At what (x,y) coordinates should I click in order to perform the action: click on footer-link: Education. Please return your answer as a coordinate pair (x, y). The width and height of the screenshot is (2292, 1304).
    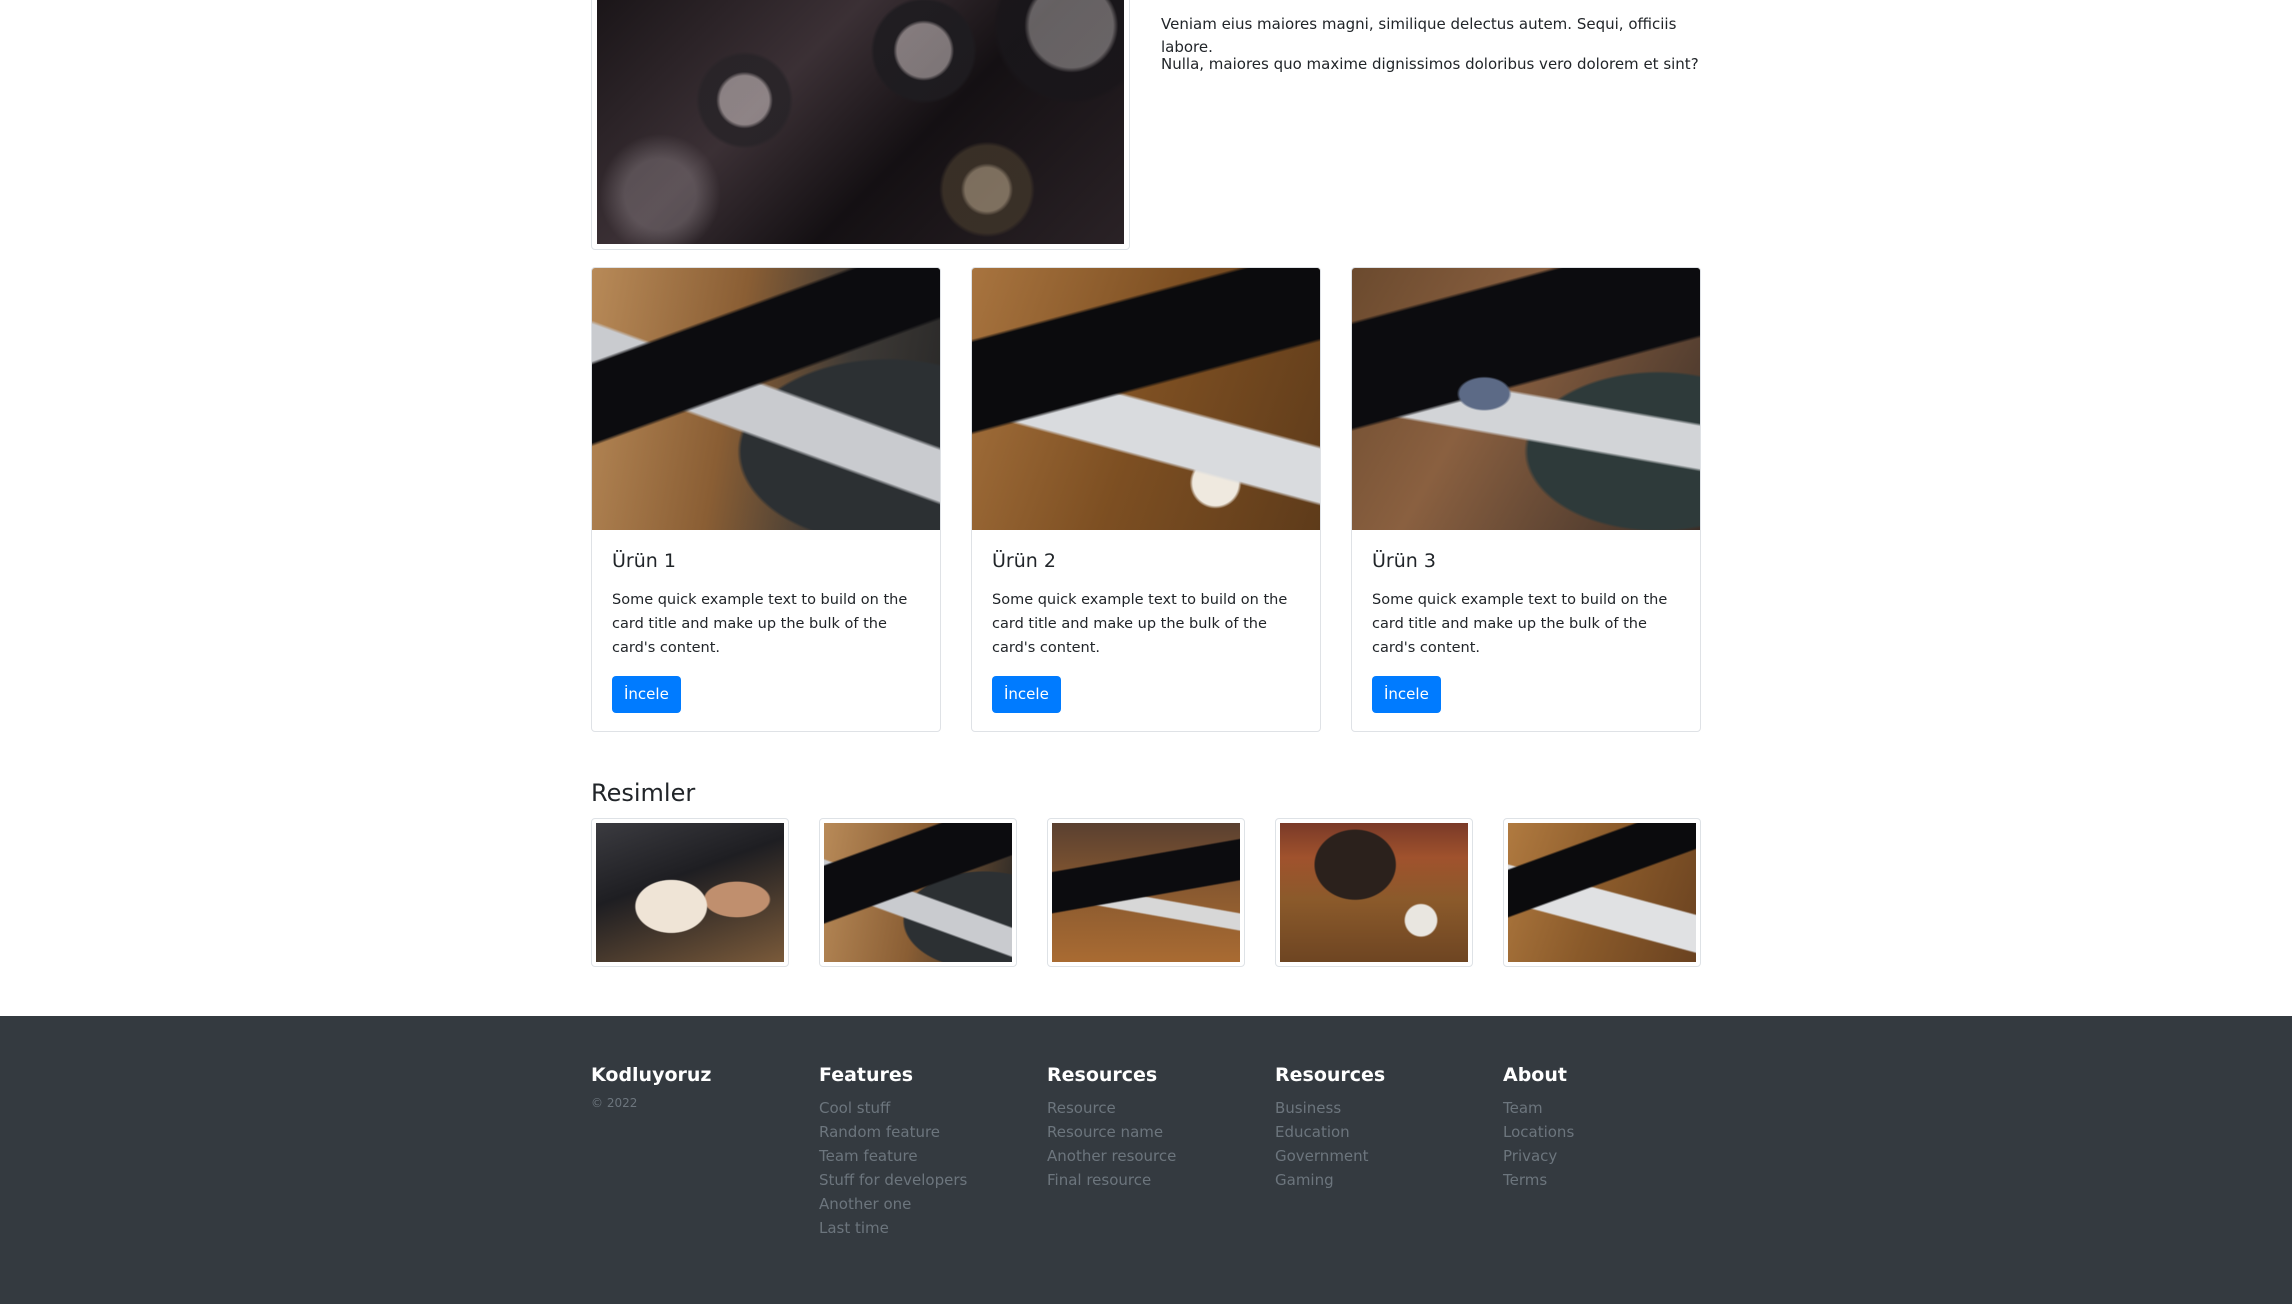
    Looking at the image, I should click on (1312, 1132).